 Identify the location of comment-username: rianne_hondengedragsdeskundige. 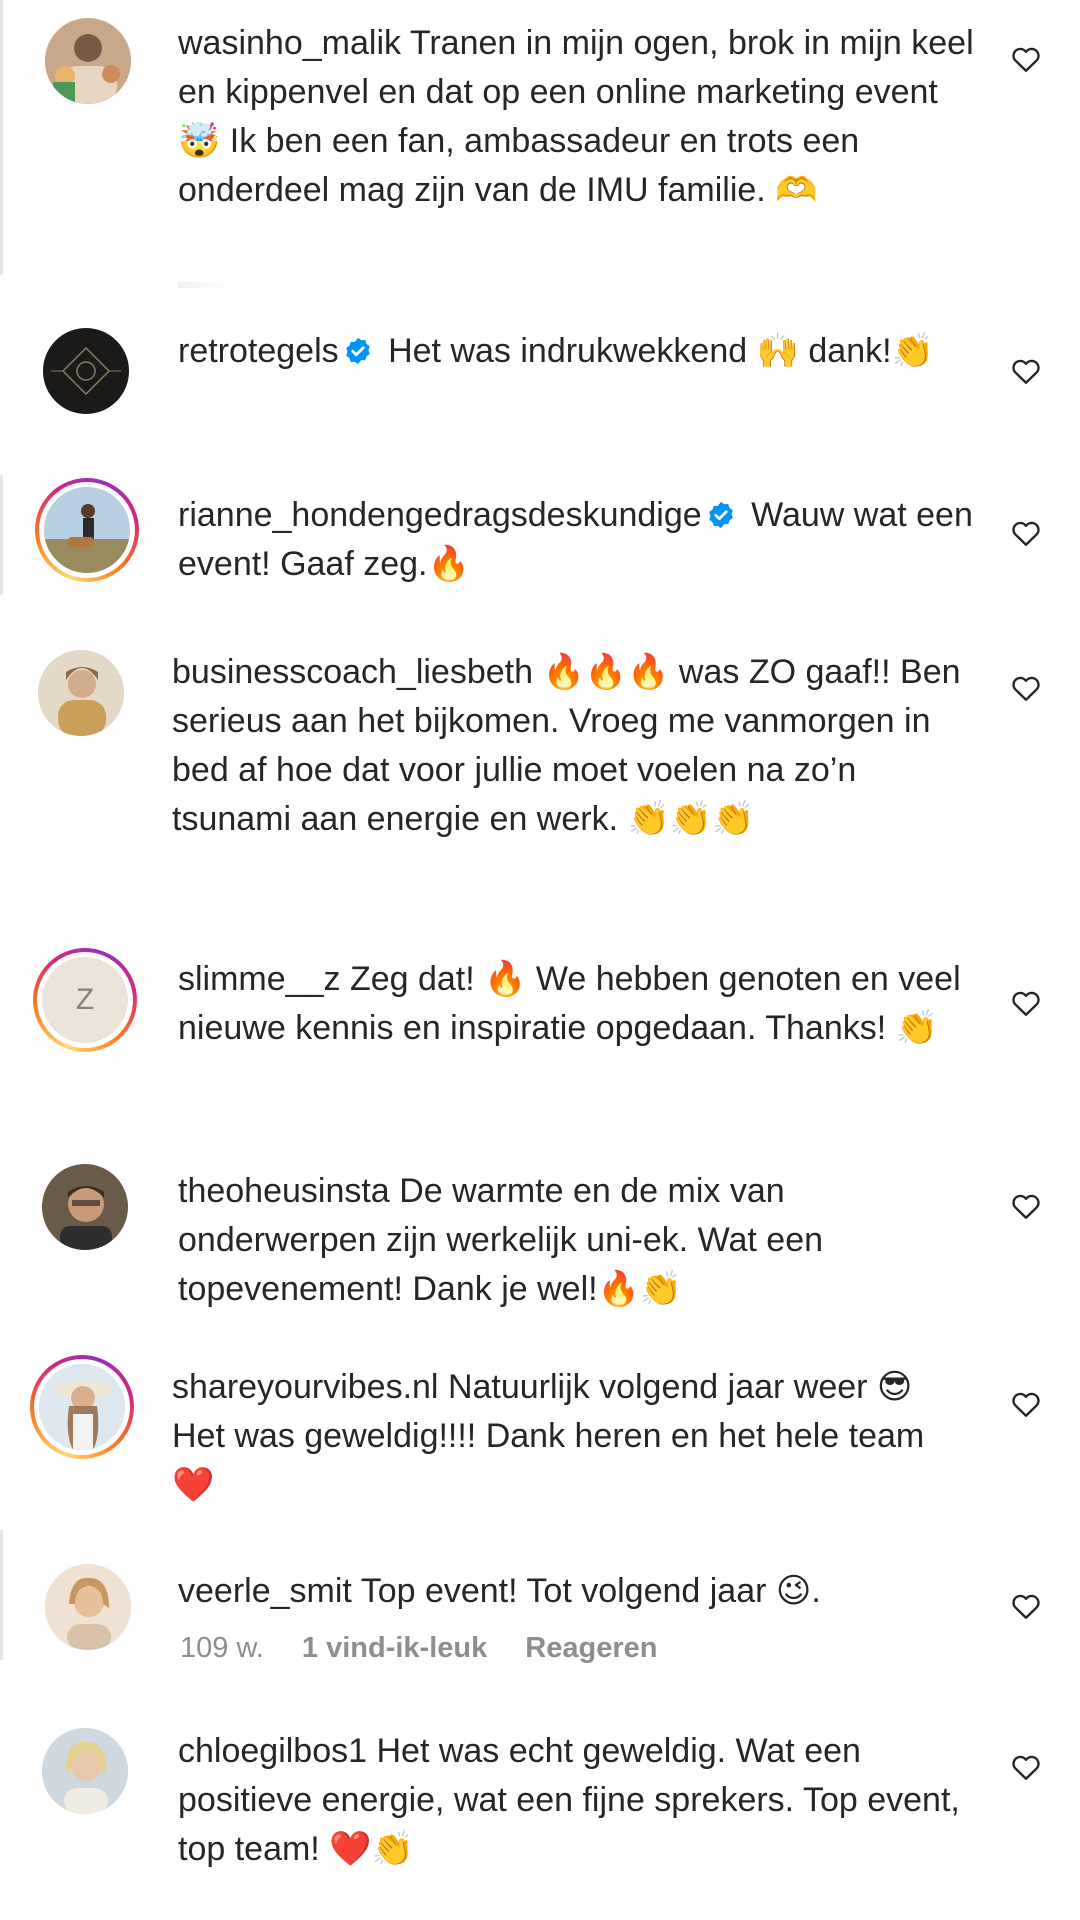
(440, 515).